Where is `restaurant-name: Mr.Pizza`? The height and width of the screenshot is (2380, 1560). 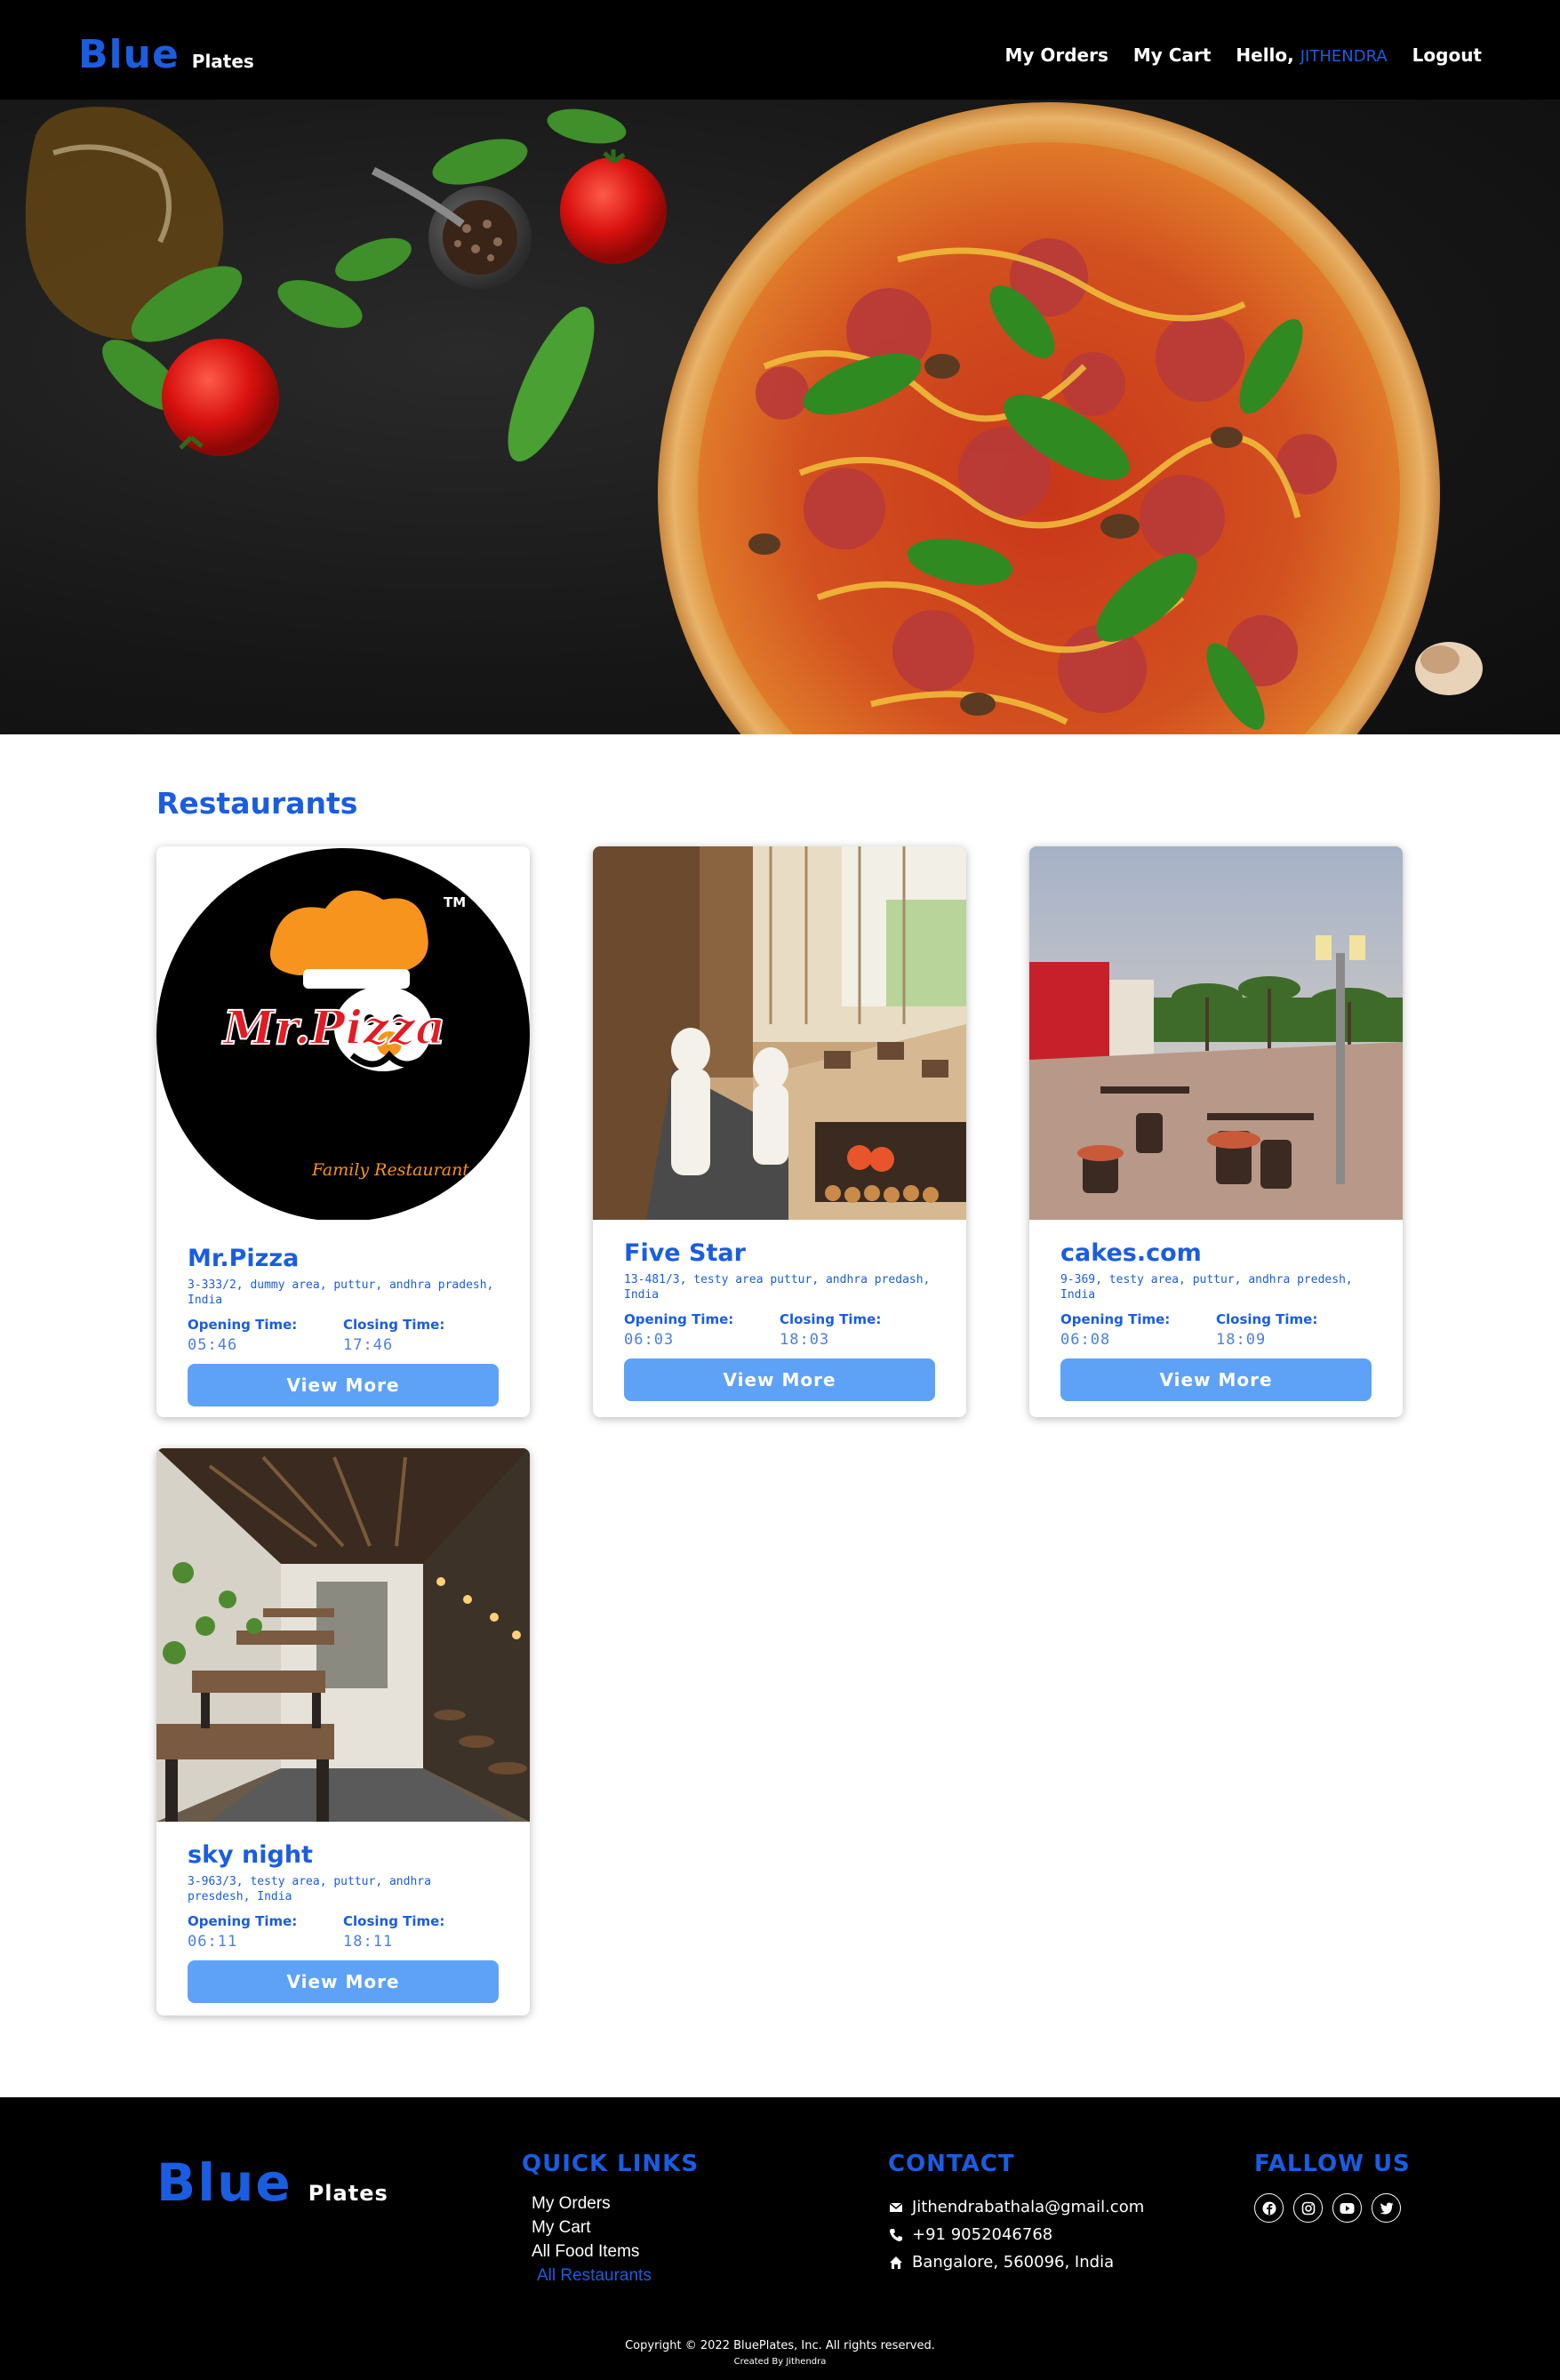
restaurant-name: Mr.Pizza is located at coordinates (244, 1258).